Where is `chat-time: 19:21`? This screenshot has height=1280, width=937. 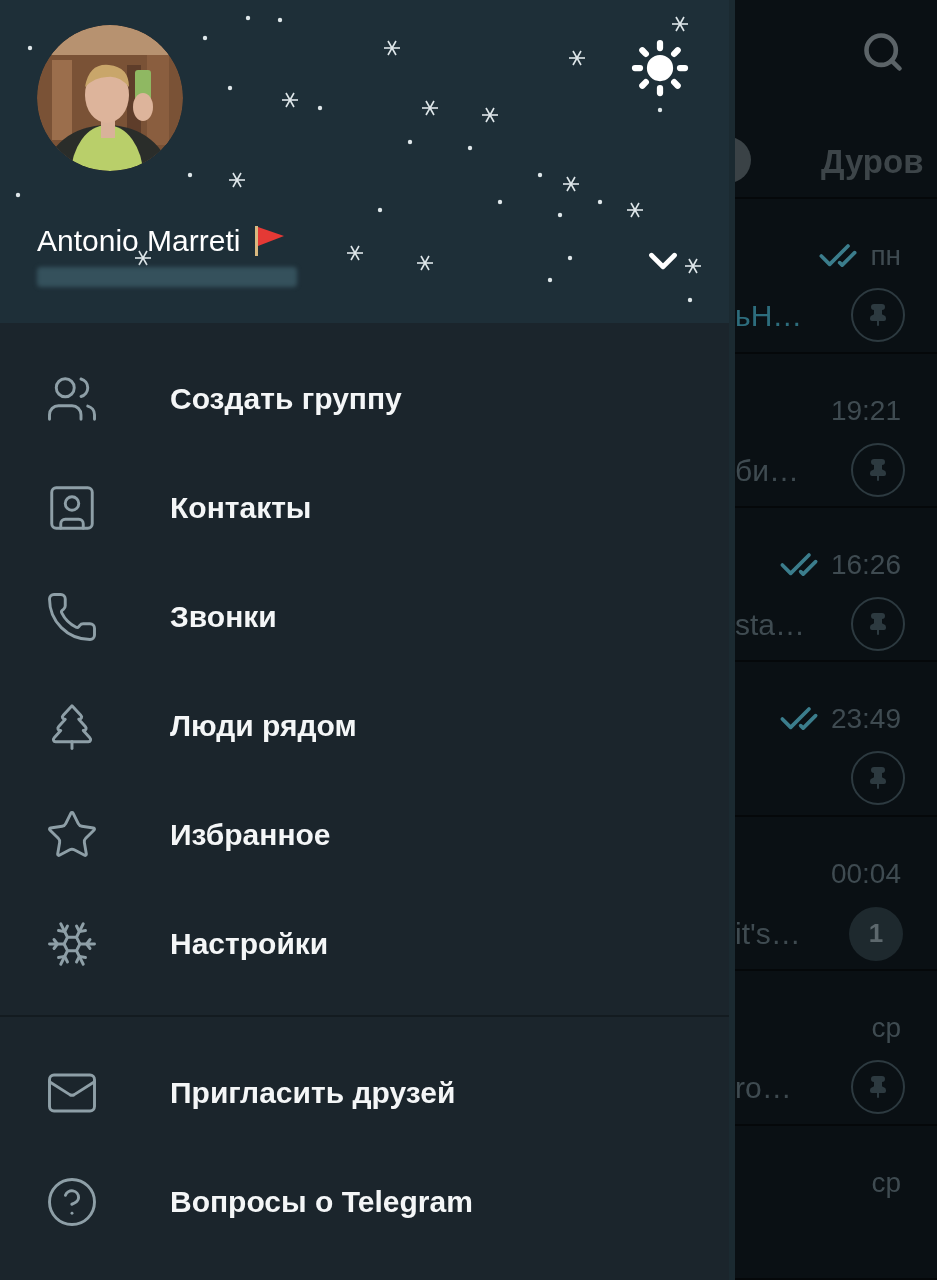
chat-time: 19:21 is located at coordinates (865, 410).